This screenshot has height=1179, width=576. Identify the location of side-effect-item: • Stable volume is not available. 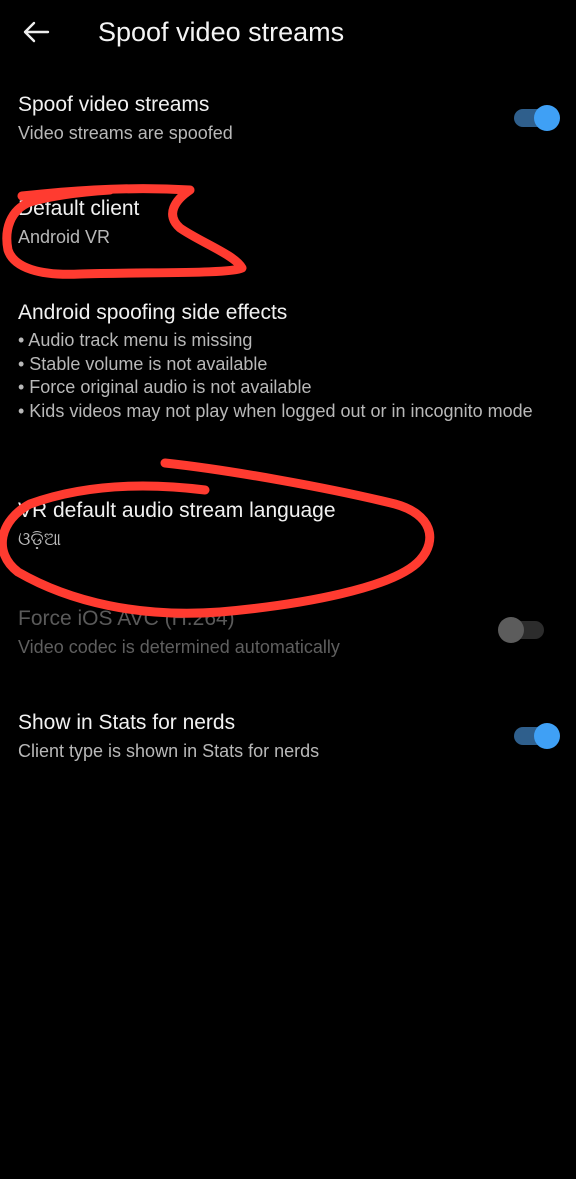
(143, 363).